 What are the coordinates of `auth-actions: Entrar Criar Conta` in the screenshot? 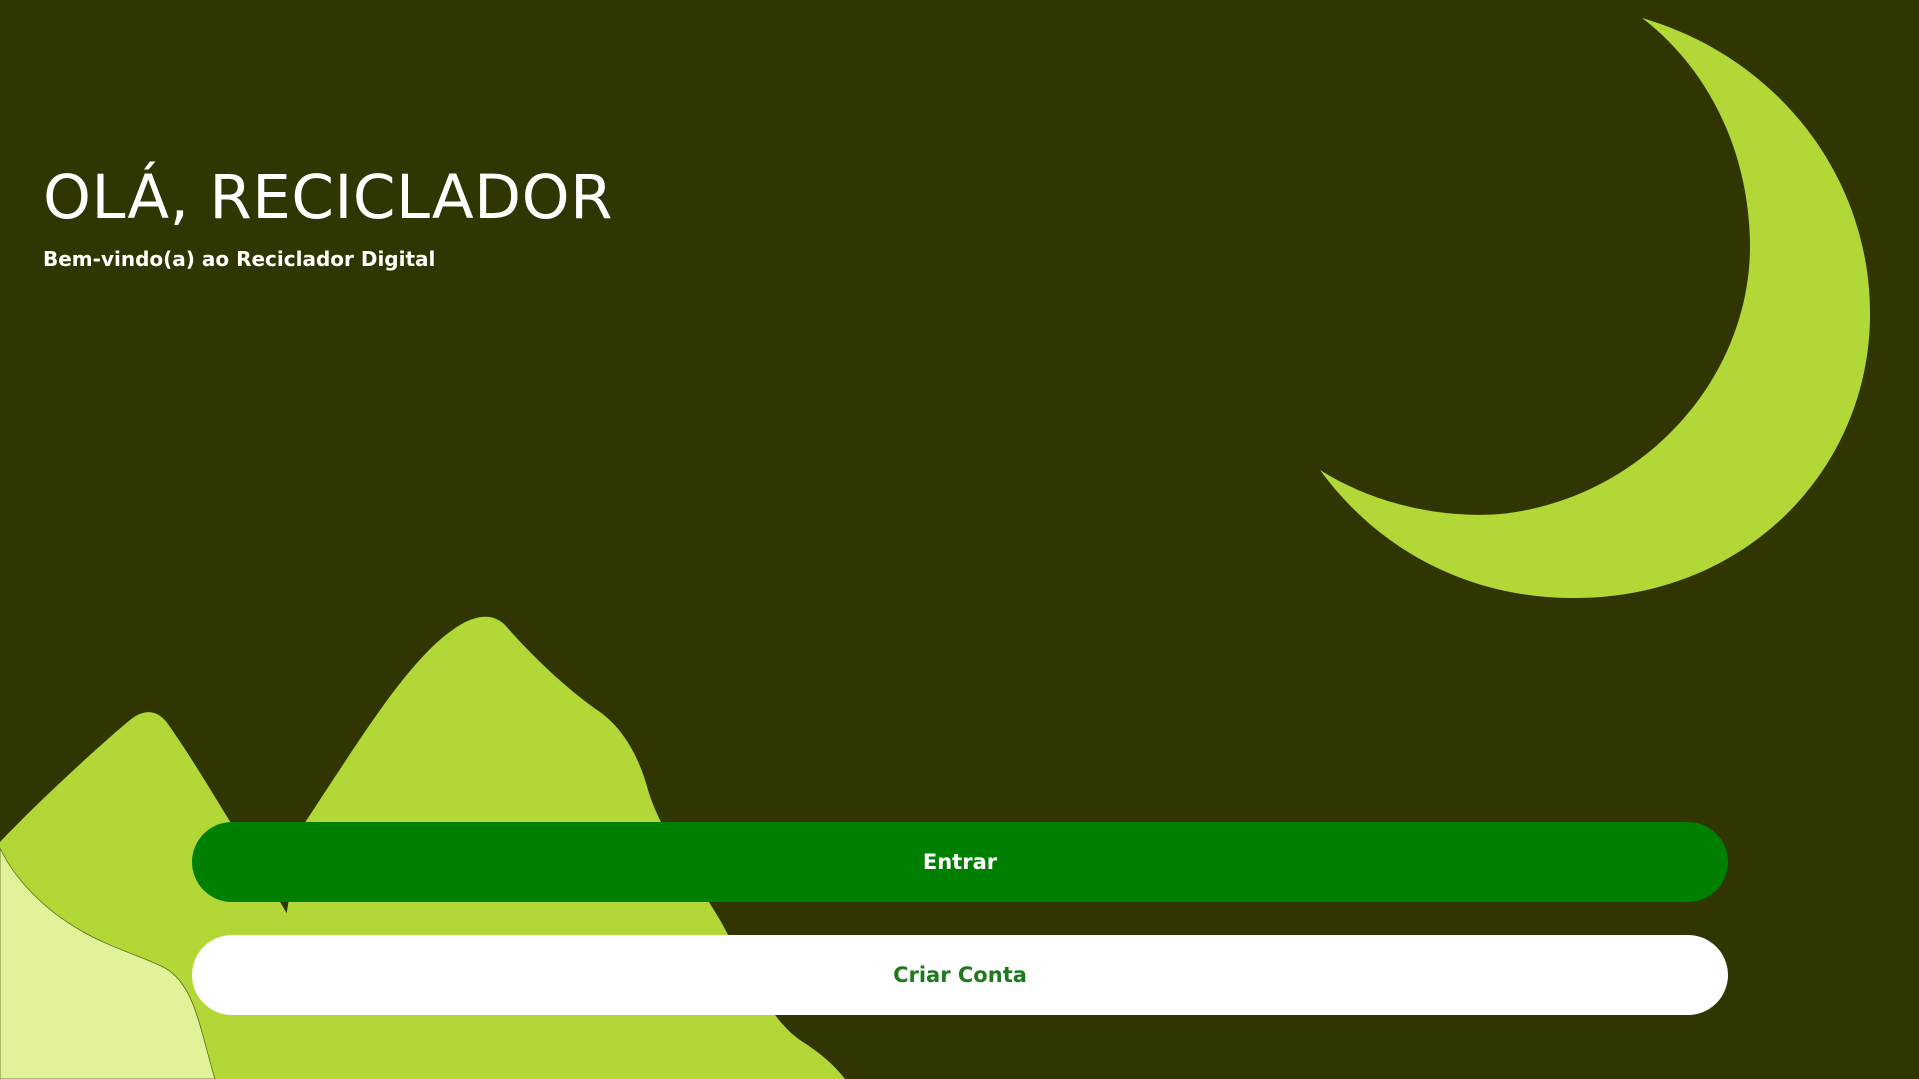 It's located at (960, 918).